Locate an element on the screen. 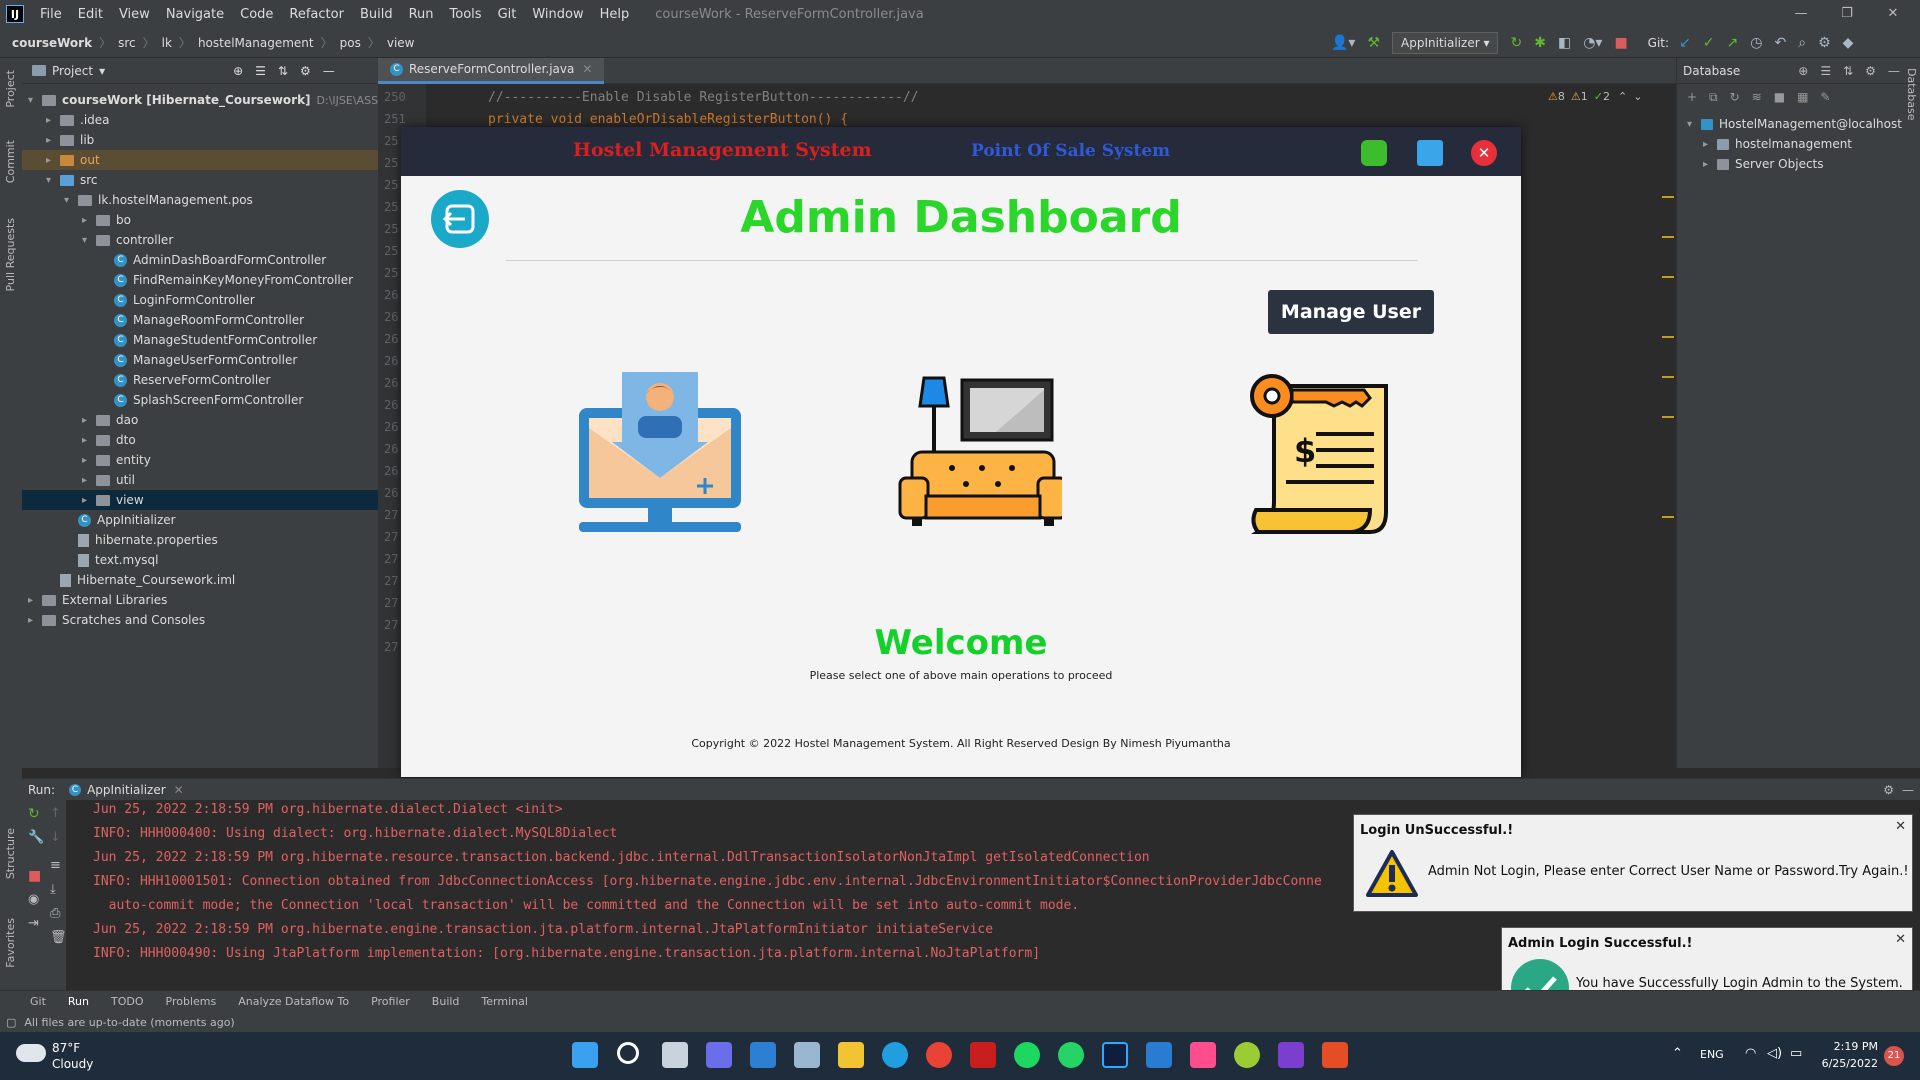  project-tree-item: ▸ util is located at coordinates (108, 480).